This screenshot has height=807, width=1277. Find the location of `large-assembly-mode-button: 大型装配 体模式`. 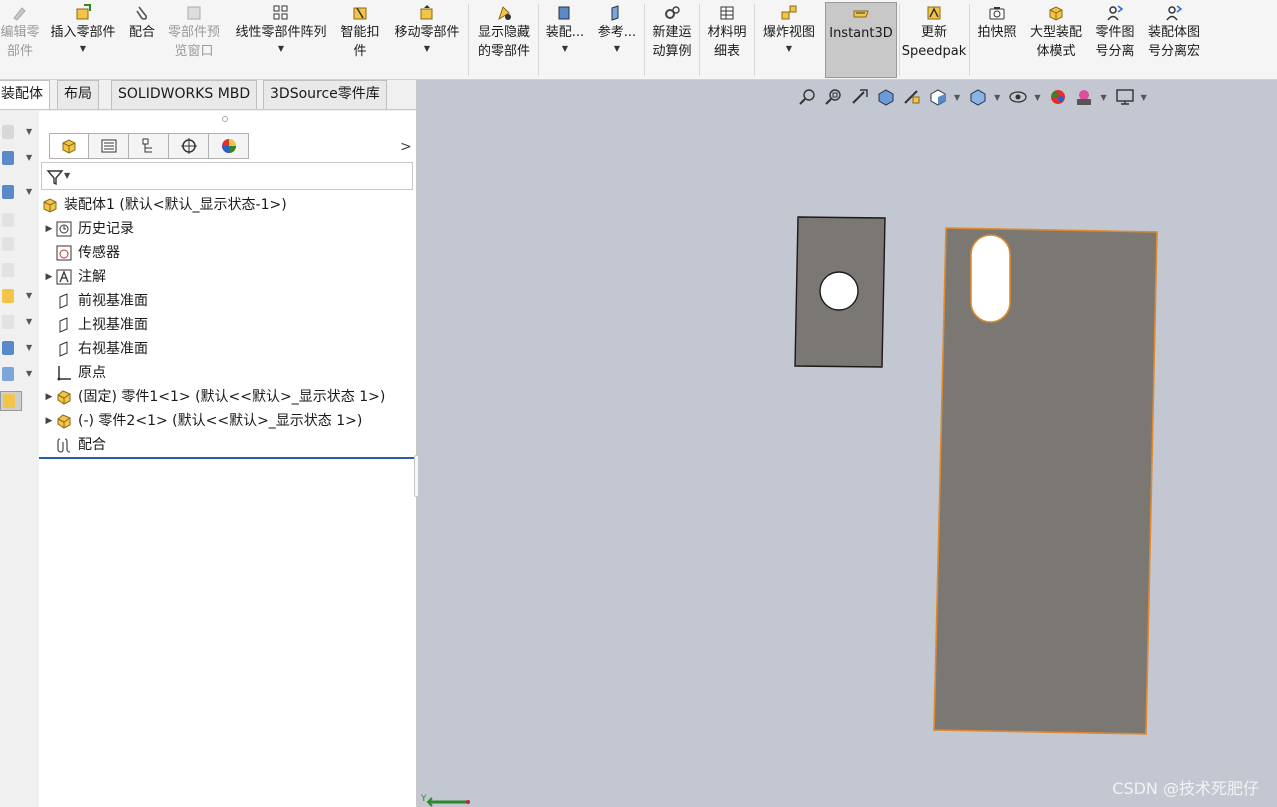

large-assembly-mode-button: 大型装配 体模式 is located at coordinates (1056, 40).